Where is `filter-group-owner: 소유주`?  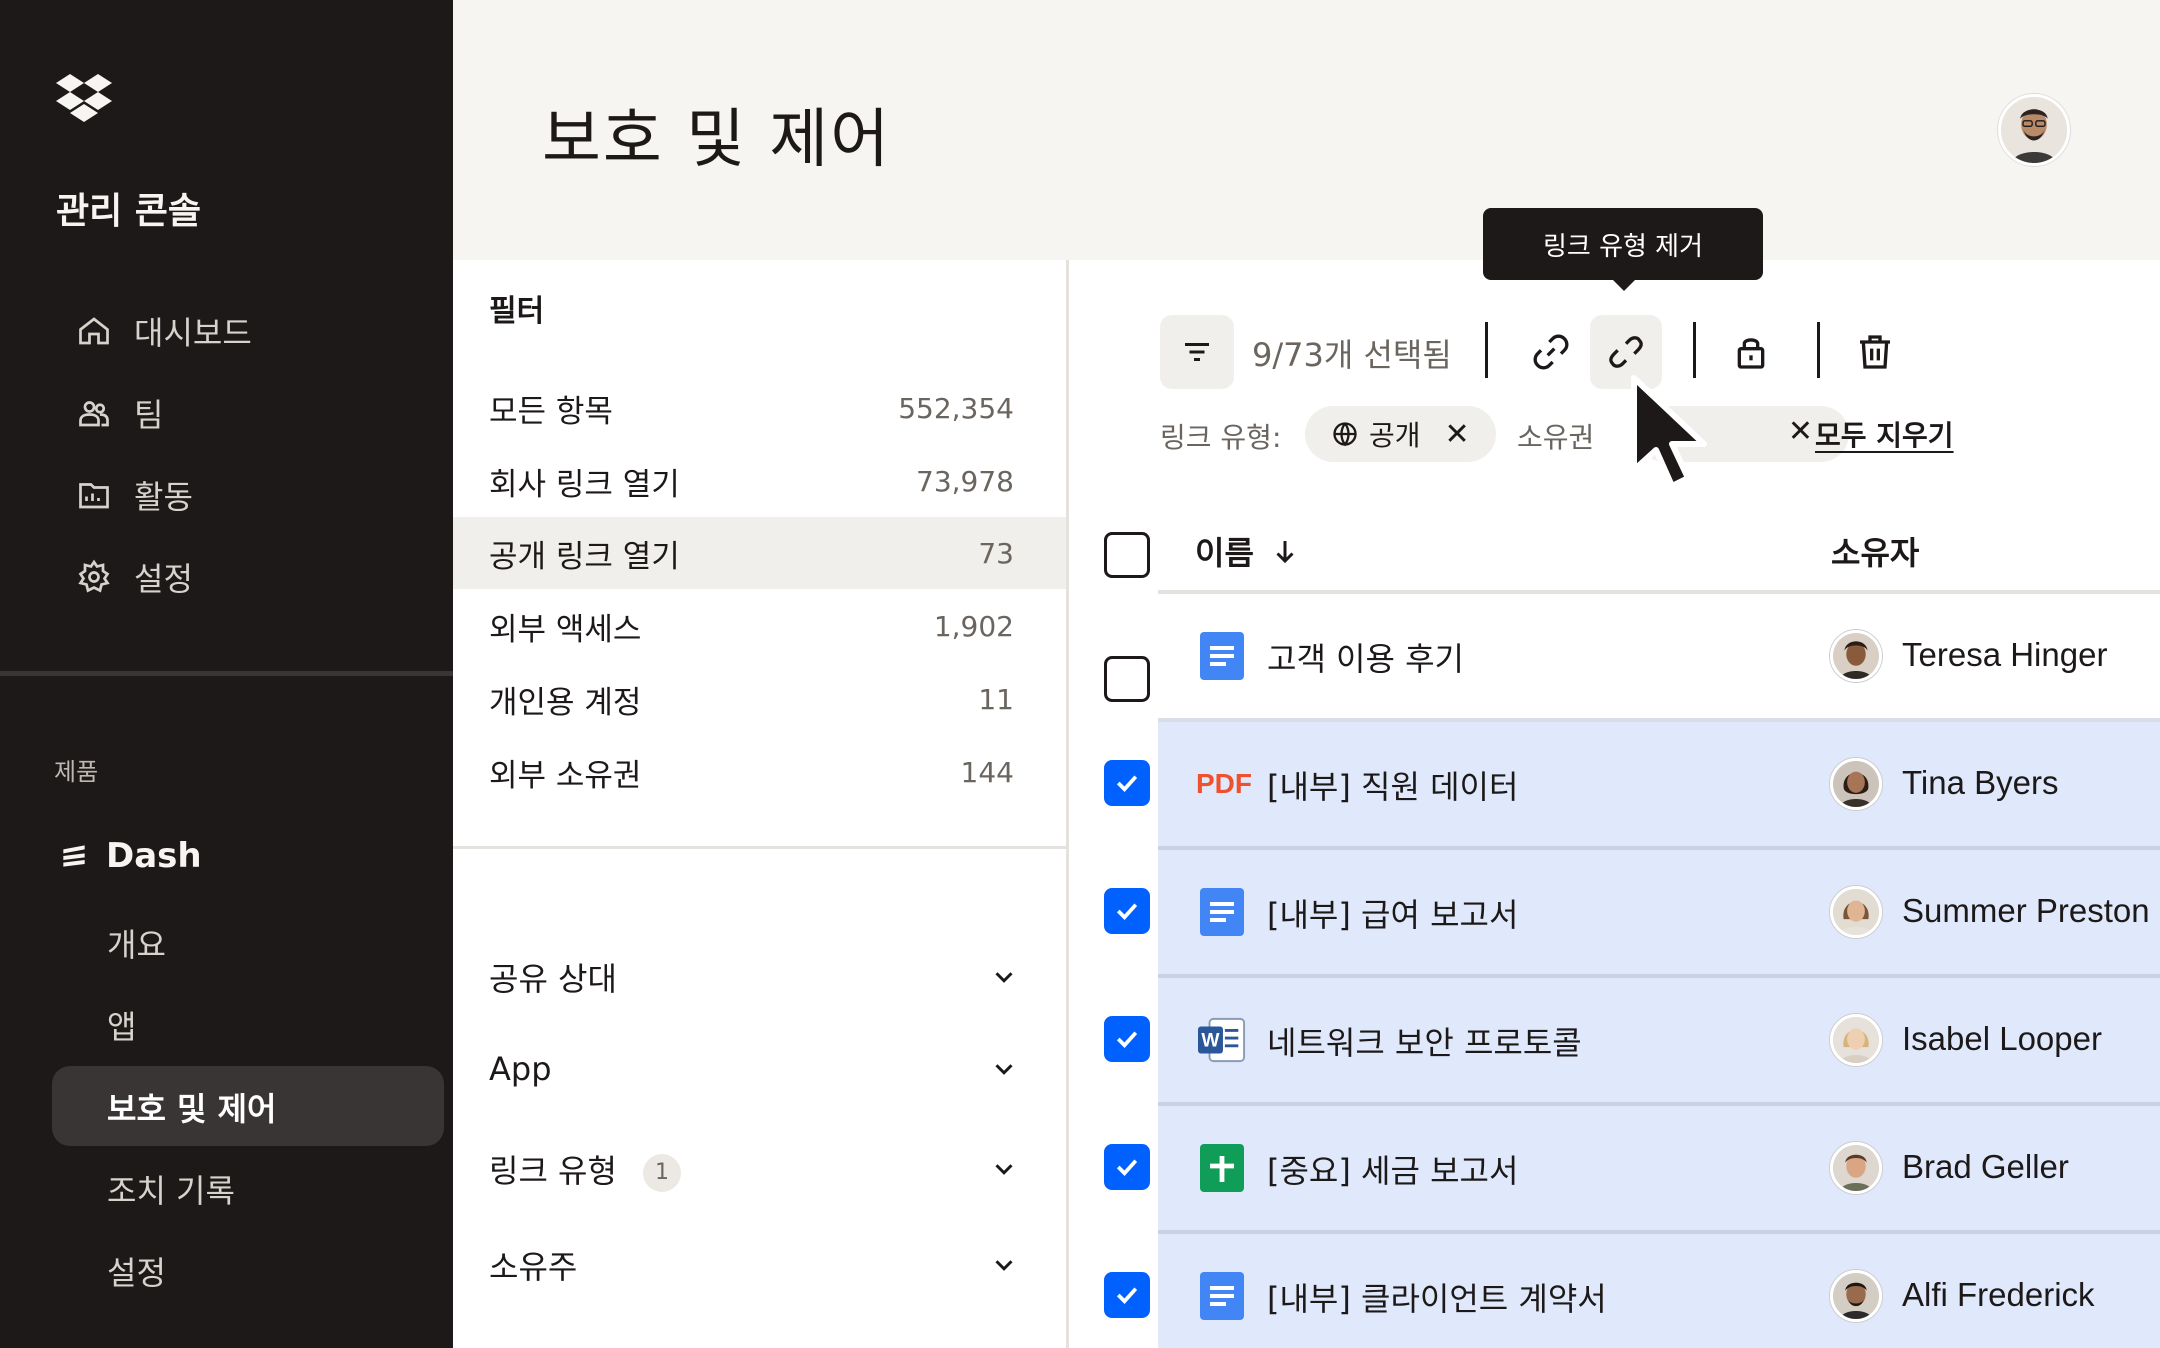
filter-group-owner: 소유주 is located at coordinates (754, 1265).